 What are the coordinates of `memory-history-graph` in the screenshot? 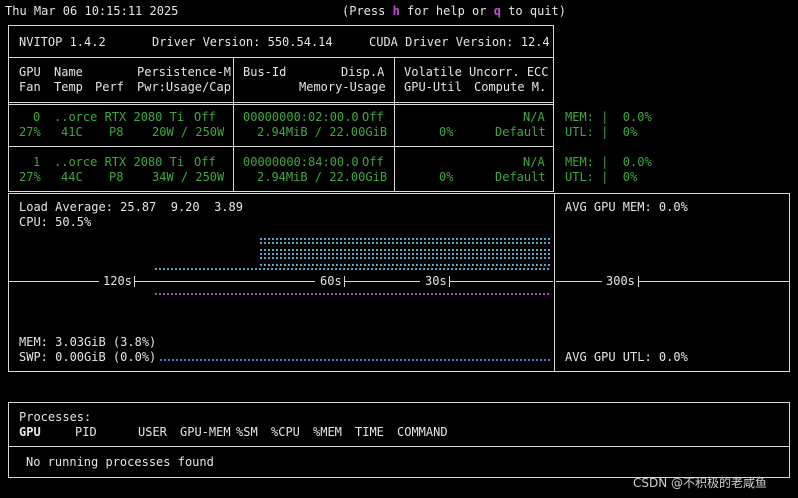 It's located at (355, 360).